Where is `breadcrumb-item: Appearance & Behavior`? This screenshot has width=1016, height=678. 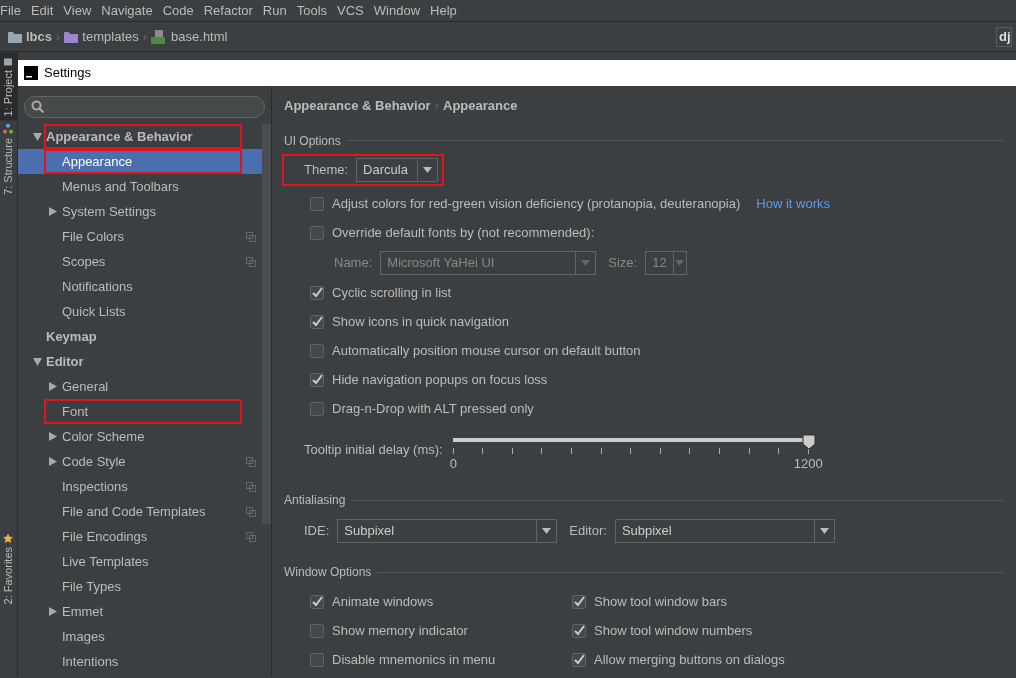 breadcrumb-item: Appearance & Behavior is located at coordinates (357, 106).